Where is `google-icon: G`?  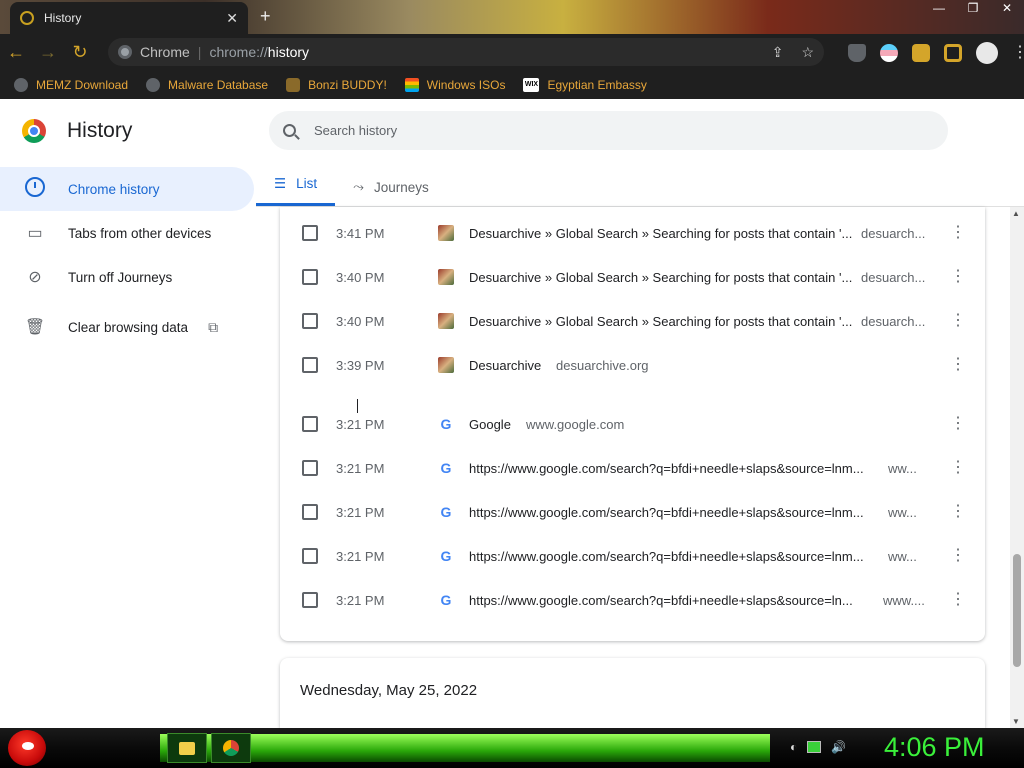 google-icon: G is located at coordinates (446, 512).